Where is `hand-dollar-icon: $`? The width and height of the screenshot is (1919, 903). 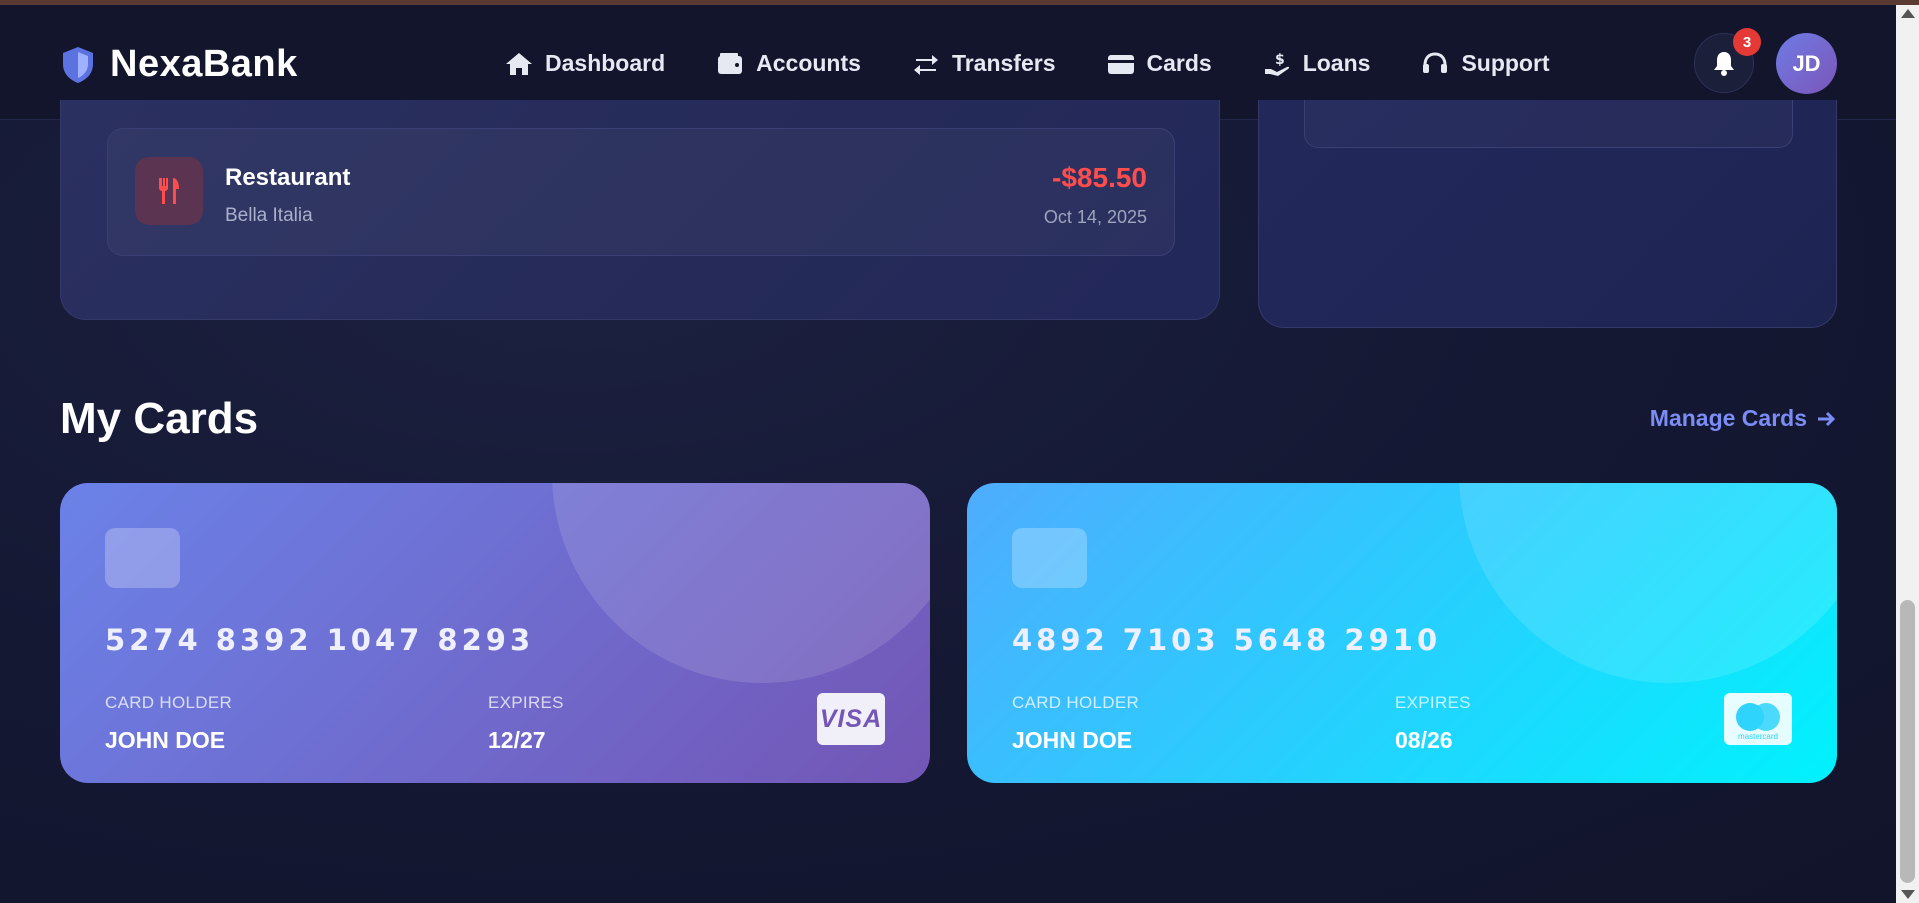
hand-dollar-icon: $ is located at coordinates (1276, 64).